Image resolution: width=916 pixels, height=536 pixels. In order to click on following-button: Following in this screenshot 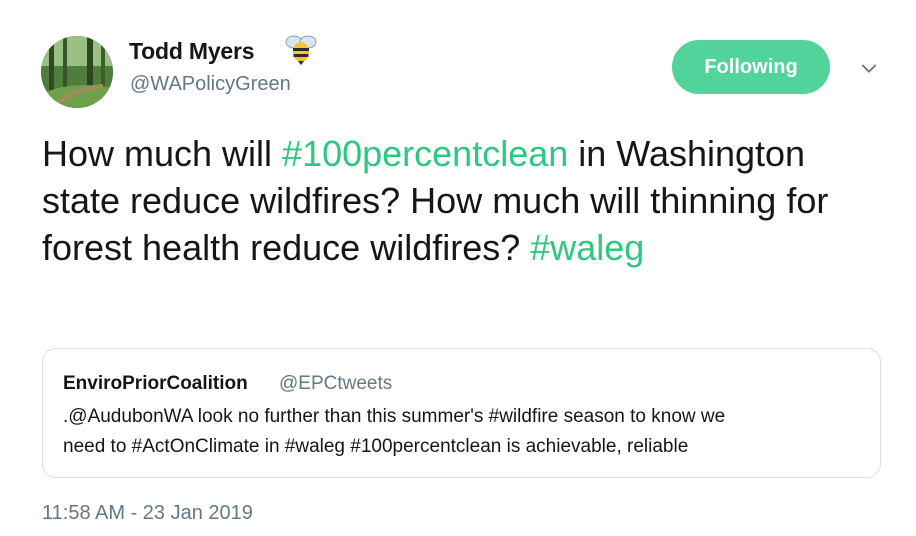, I will do `click(751, 67)`.